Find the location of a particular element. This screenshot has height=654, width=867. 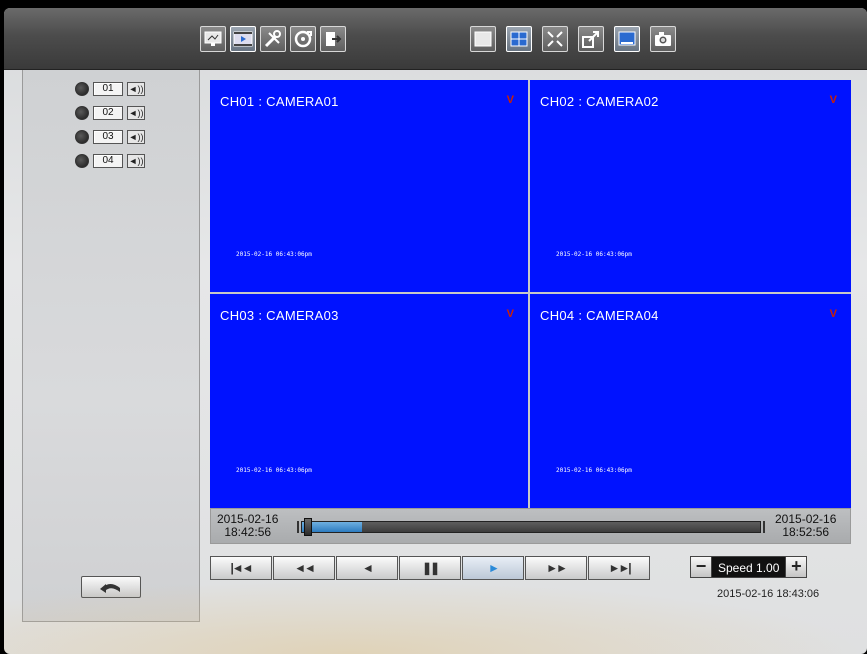

channel-row: 04 ◄)) is located at coordinates (110, 161).